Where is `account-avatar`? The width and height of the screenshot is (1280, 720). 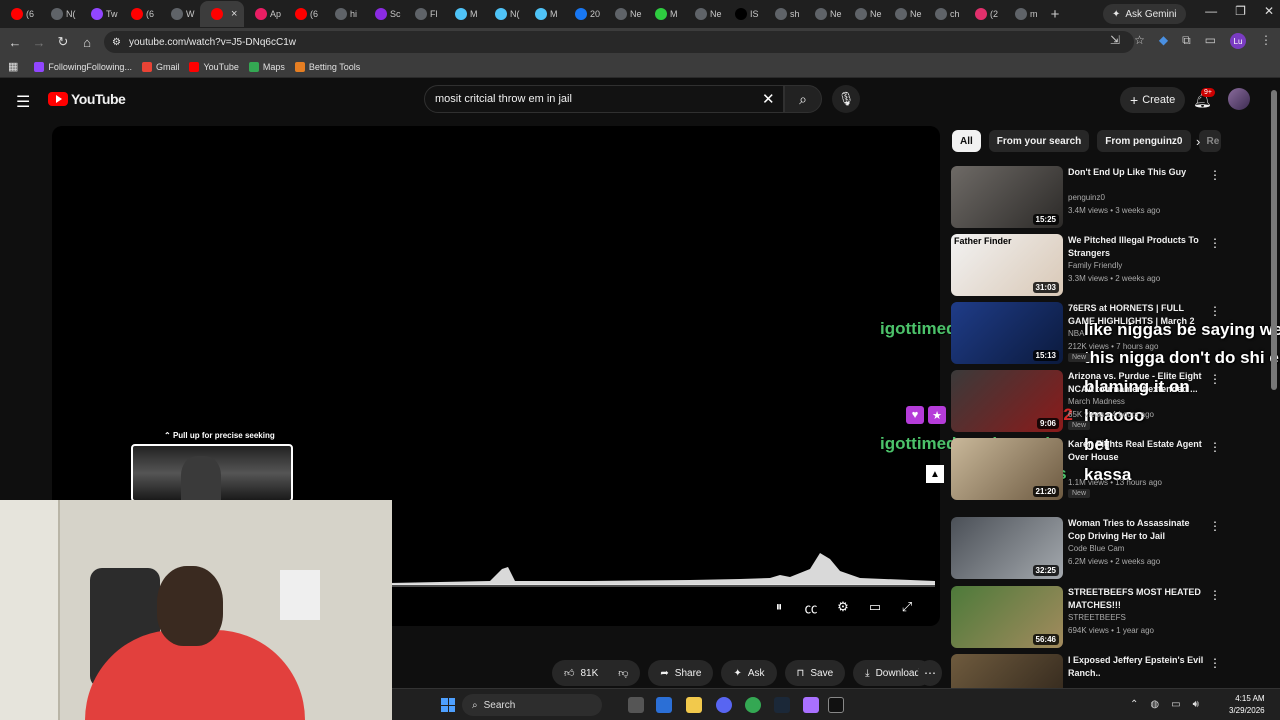
account-avatar is located at coordinates (1239, 99).